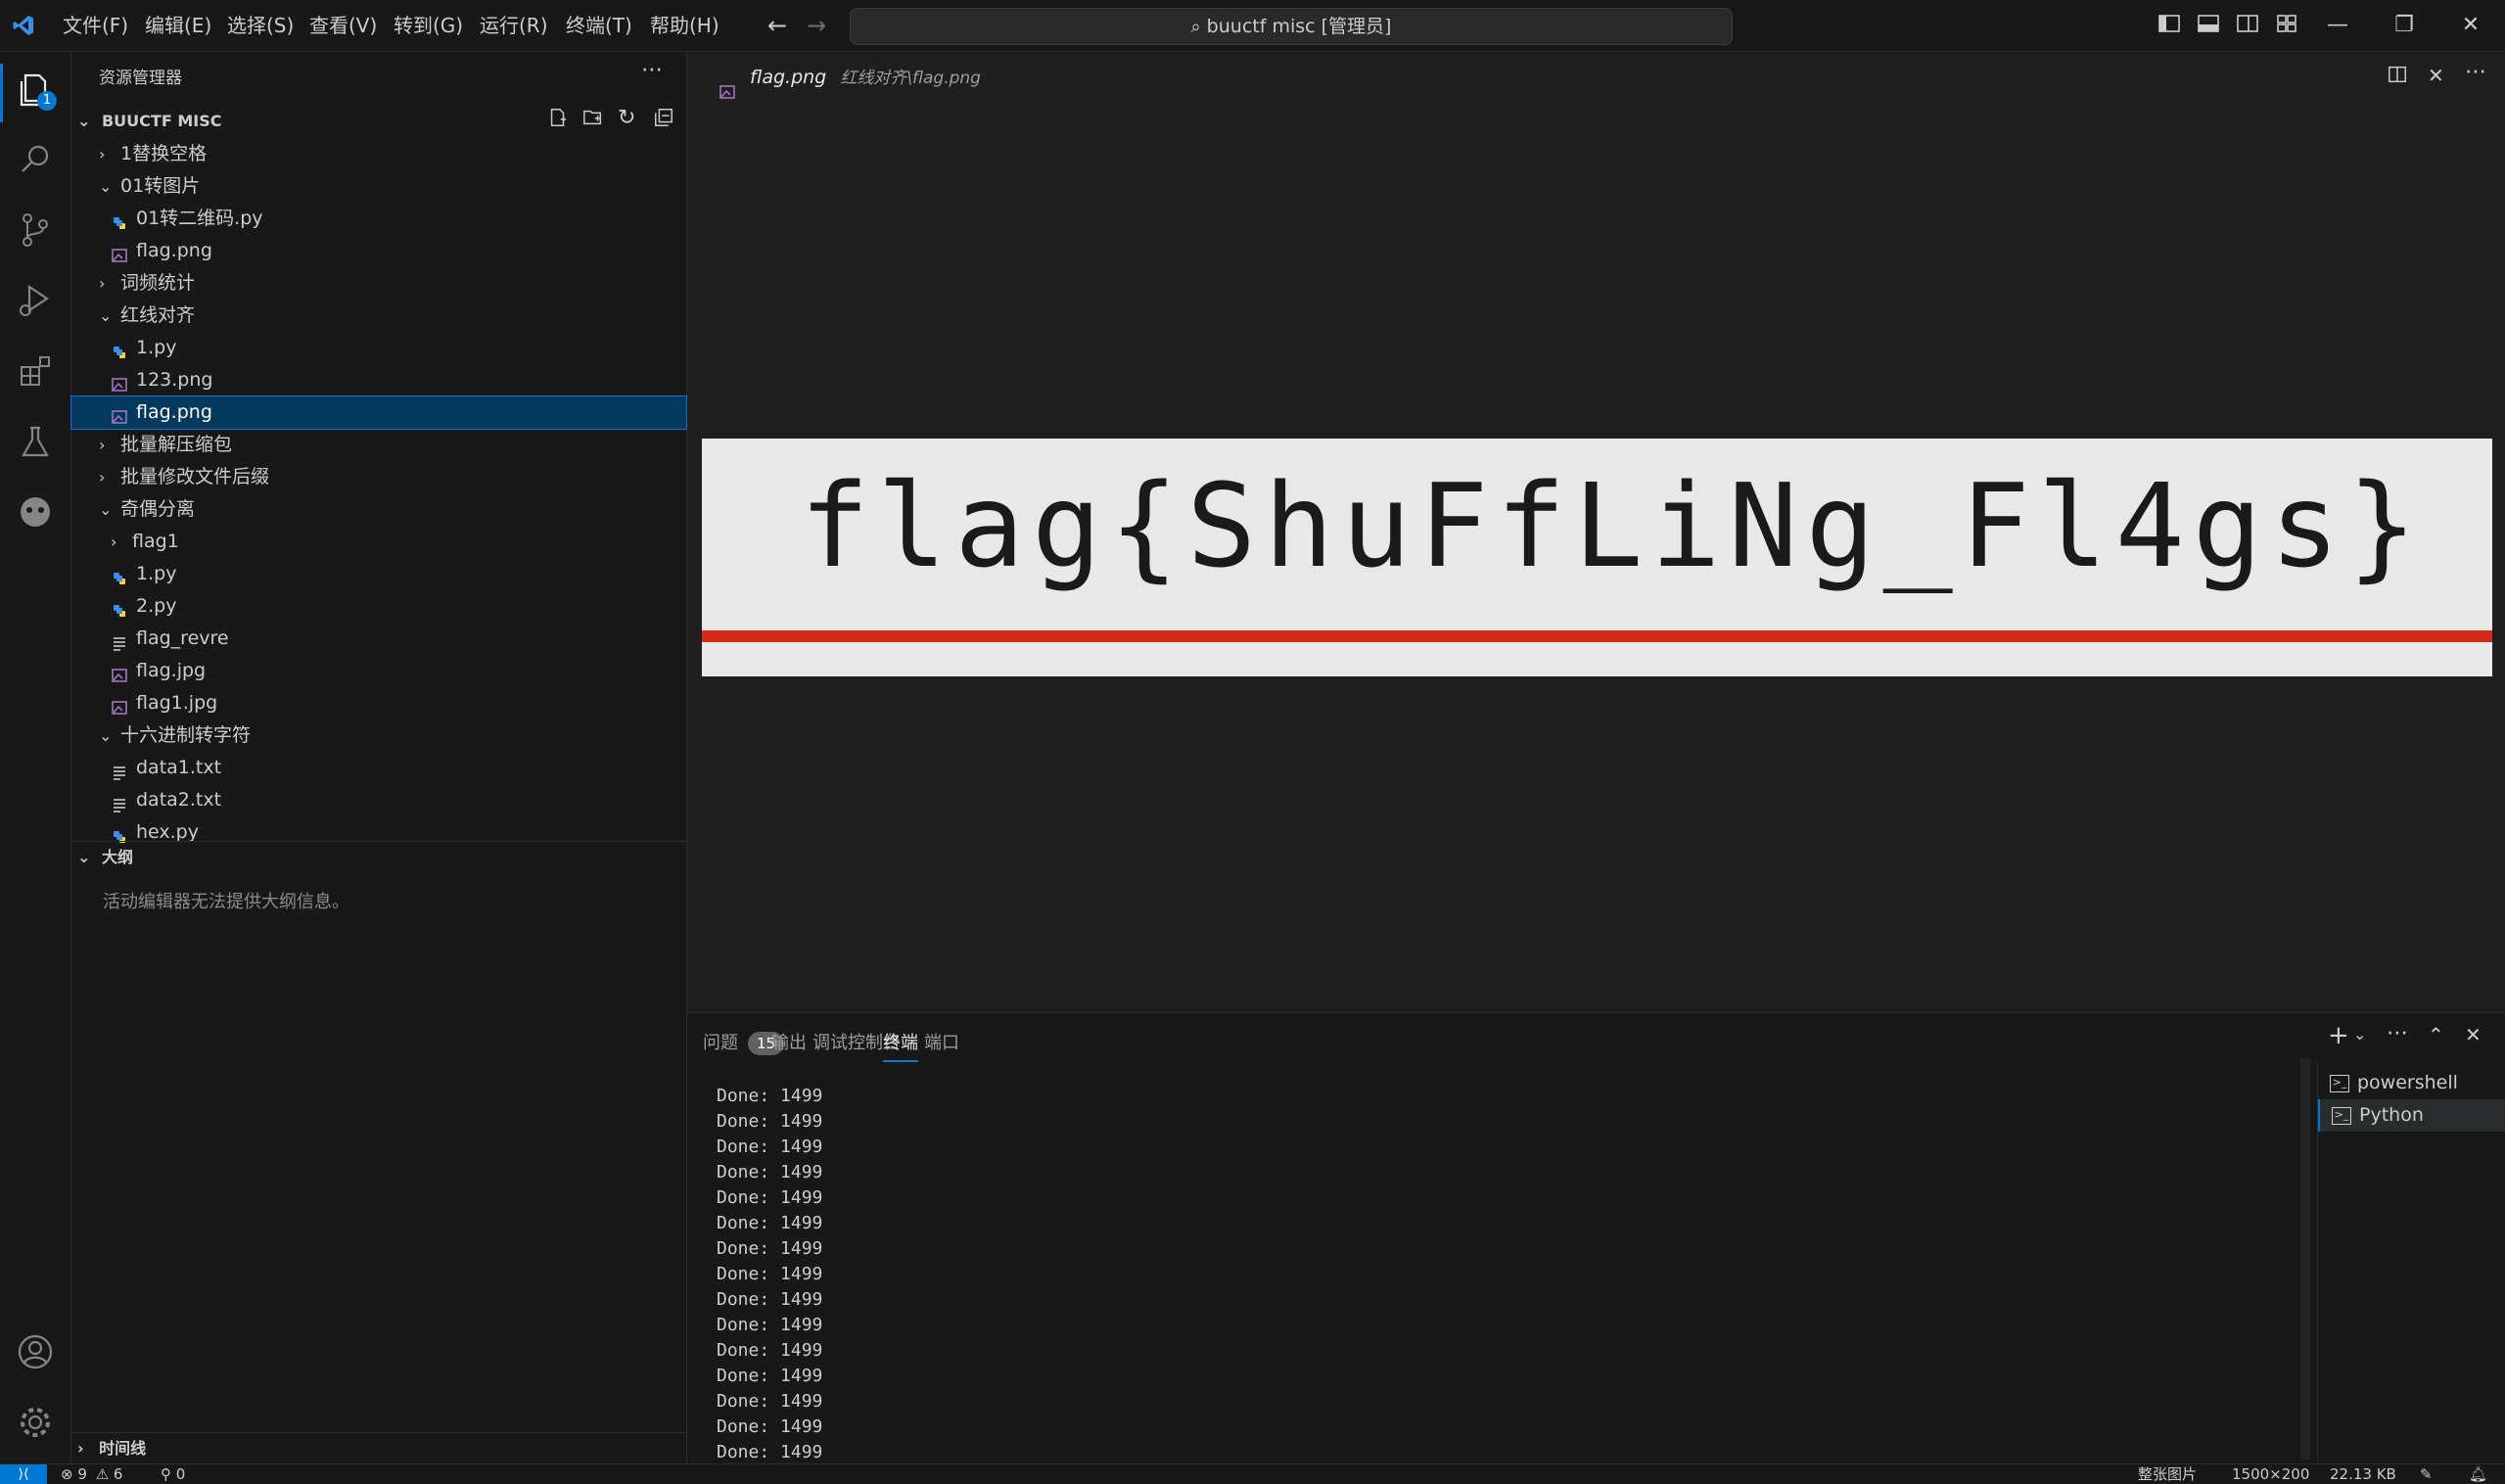  Describe the element at coordinates (559, 118) in the screenshot. I see `new-file-icon` at that location.